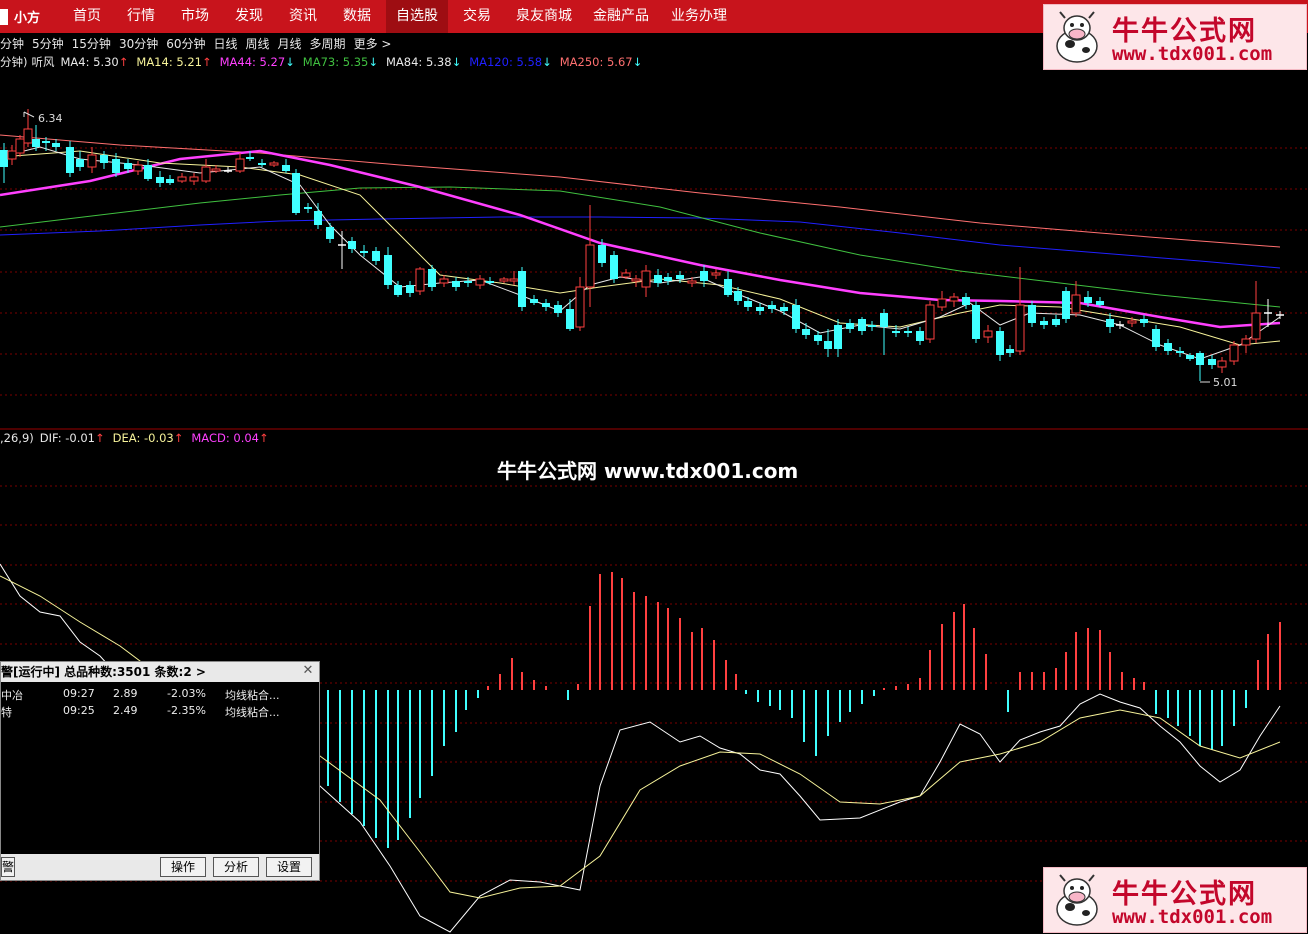  What do you see at coordinates (290, 43) in the screenshot?
I see `period-monthly: 月线` at bounding box center [290, 43].